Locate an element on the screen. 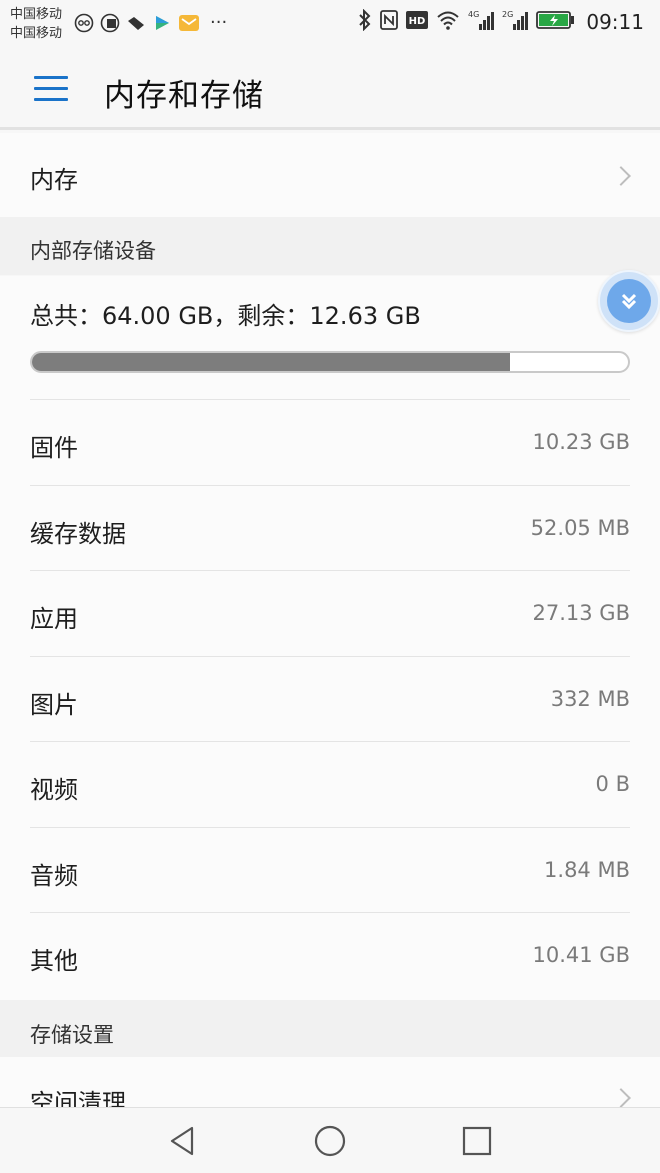 The image size is (660, 1173). circle-home-icon is located at coordinates (330, 1141).